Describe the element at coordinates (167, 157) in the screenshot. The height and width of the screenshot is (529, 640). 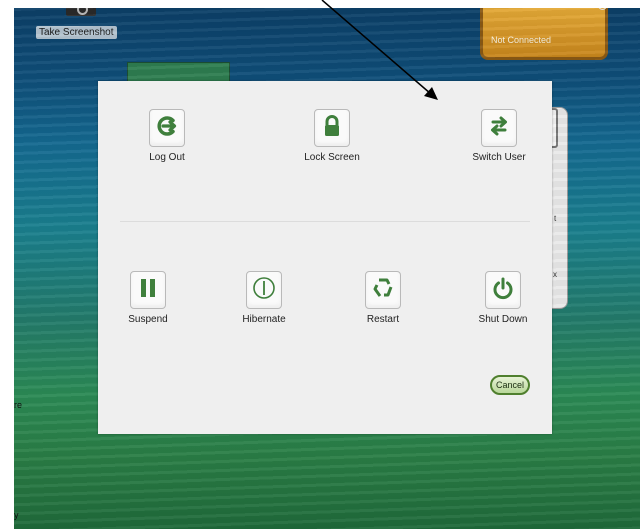
I see `log-out-label: Log Out` at that location.